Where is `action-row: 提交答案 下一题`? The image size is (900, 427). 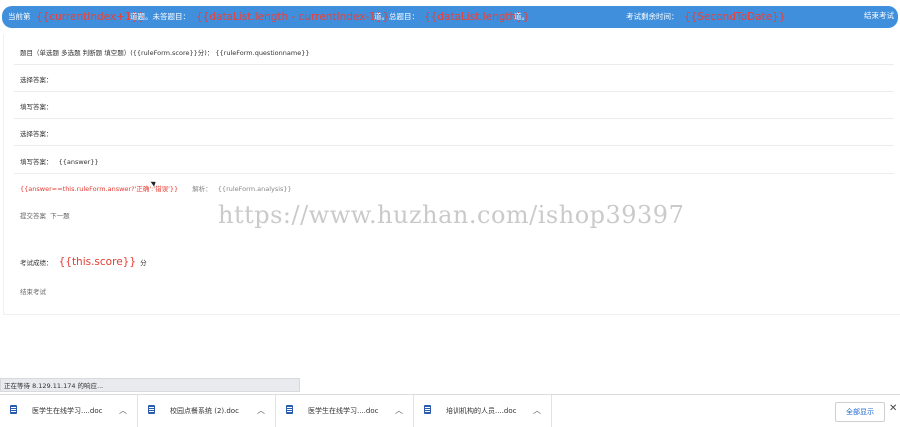
action-row: 提交答案 下一题 is located at coordinates (45, 215).